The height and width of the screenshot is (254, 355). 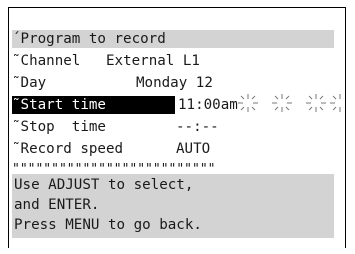 I want to click on blink-sparkle-icon, so click(x=289, y=103).